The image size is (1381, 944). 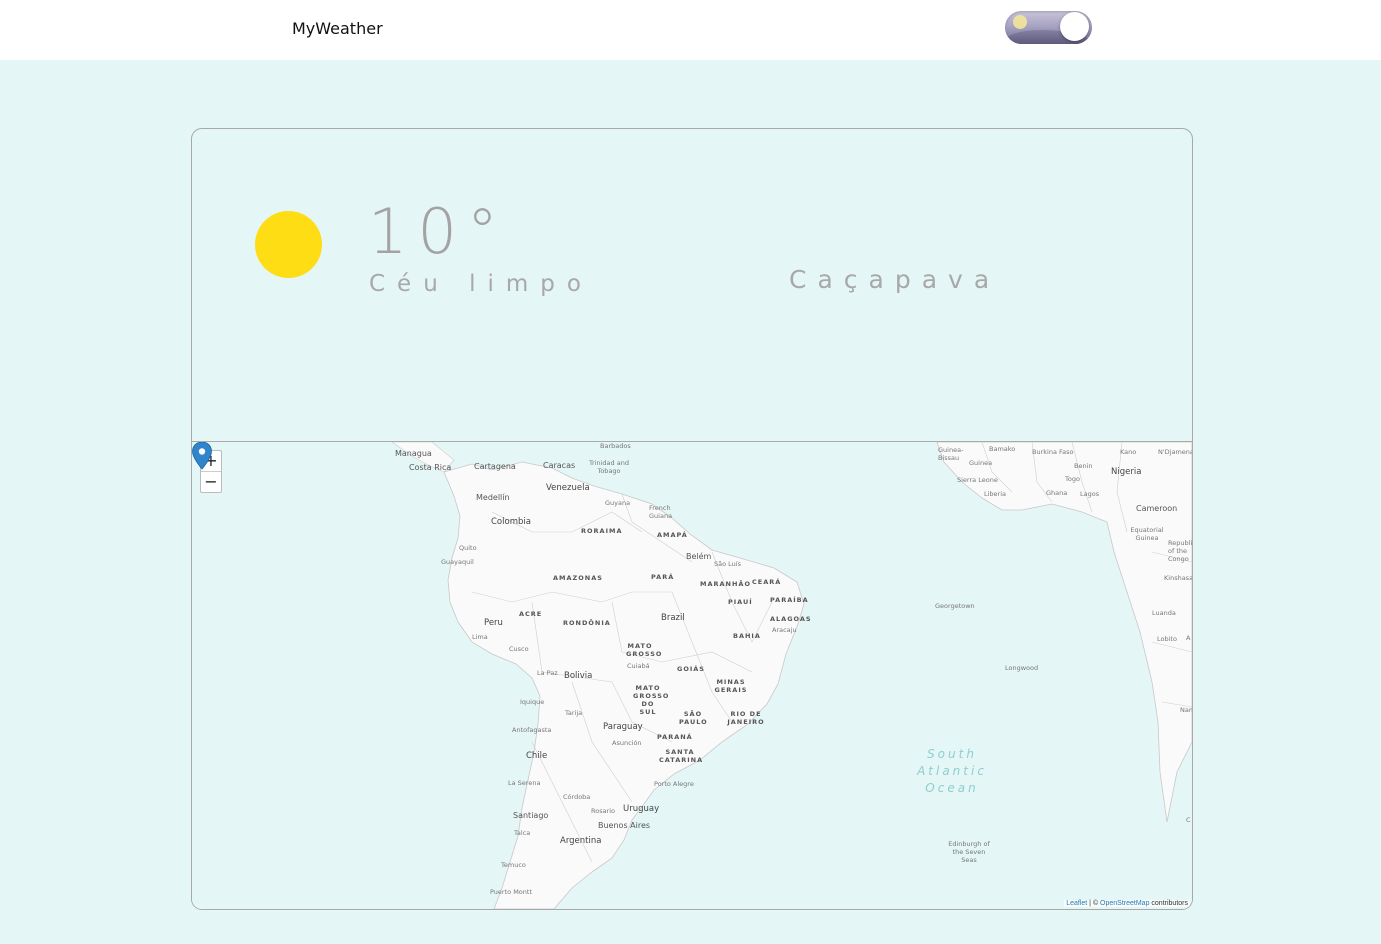 I want to click on map-label: Kinshasa, so click(x=1178, y=578).